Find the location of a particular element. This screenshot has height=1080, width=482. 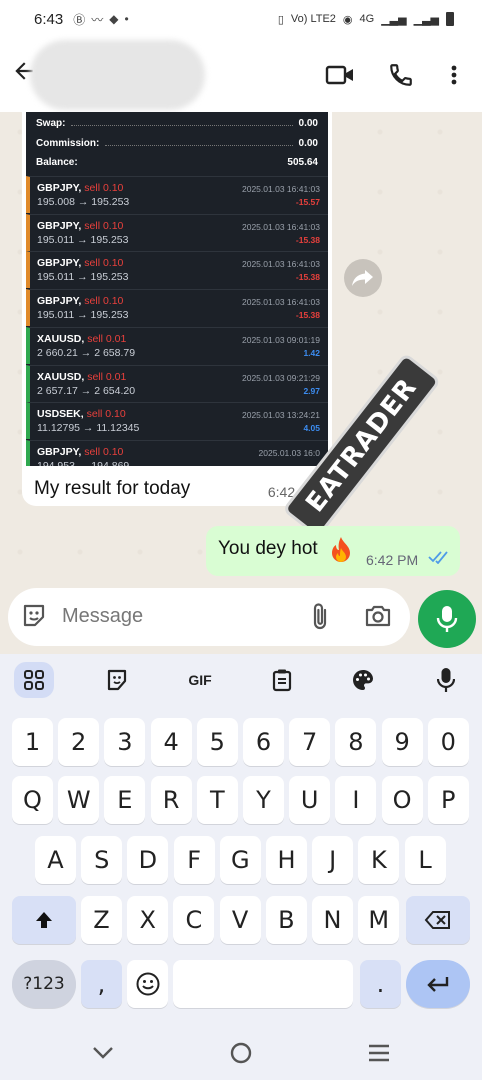

forward-icon is located at coordinates (363, 278).